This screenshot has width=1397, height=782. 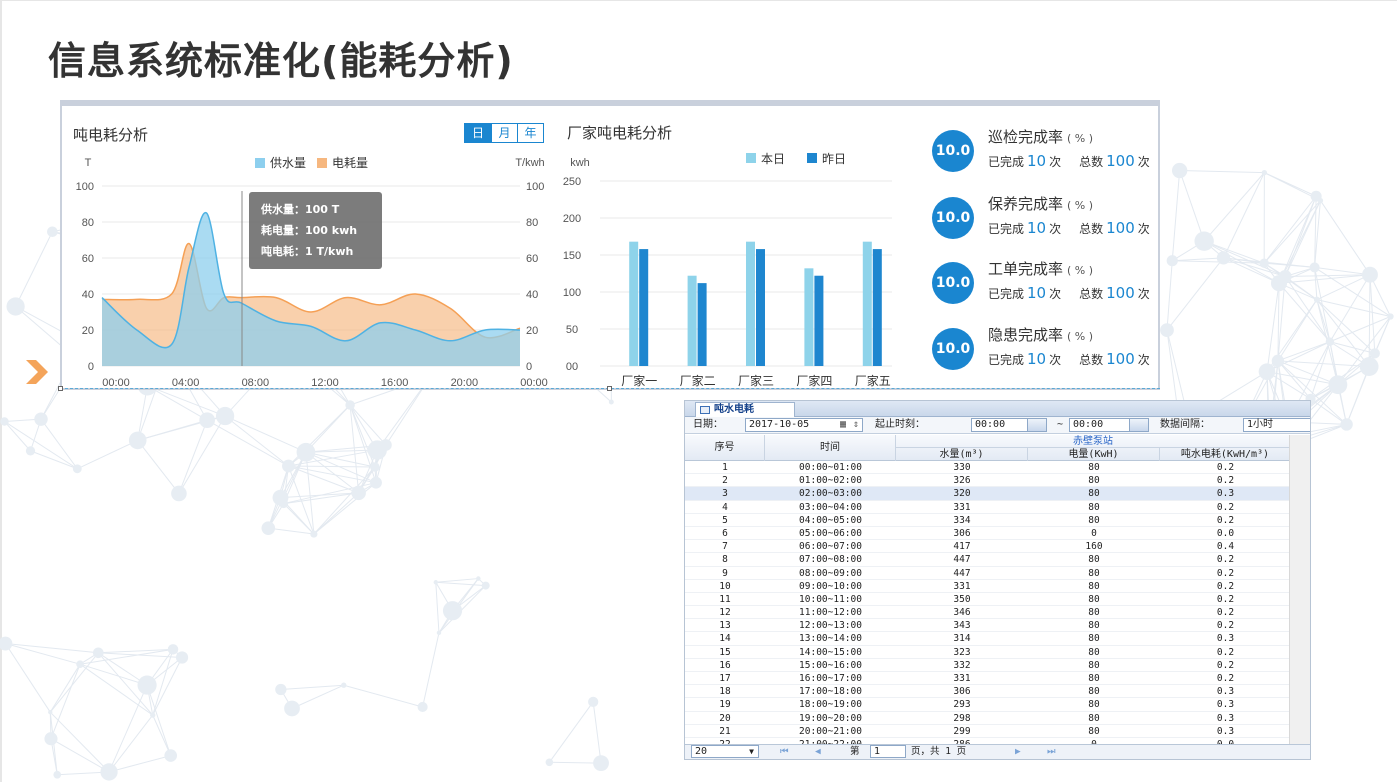 What do you see at coordinates (830, 718) in the screenshot?
I see `table-cell: 19:00~20:00` at bounding box center [830, 718].